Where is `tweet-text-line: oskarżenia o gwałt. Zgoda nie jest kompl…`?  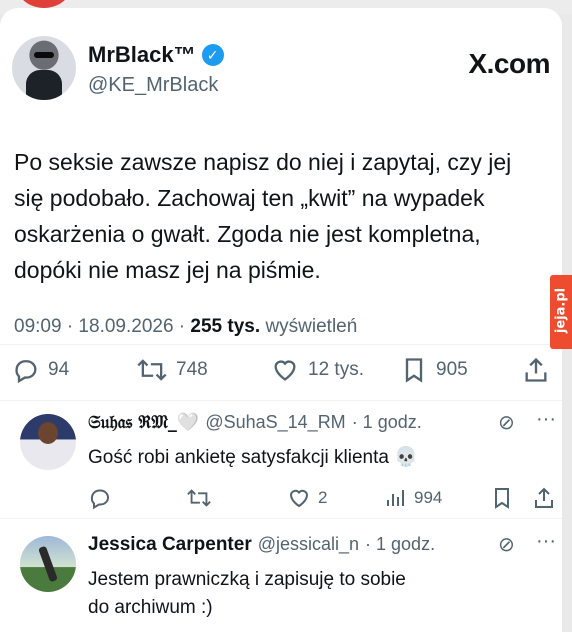 tweet-text-line: oskarżenia o gwałt. Zgoda nie jest kompl… is located at coordinates (247, 234).